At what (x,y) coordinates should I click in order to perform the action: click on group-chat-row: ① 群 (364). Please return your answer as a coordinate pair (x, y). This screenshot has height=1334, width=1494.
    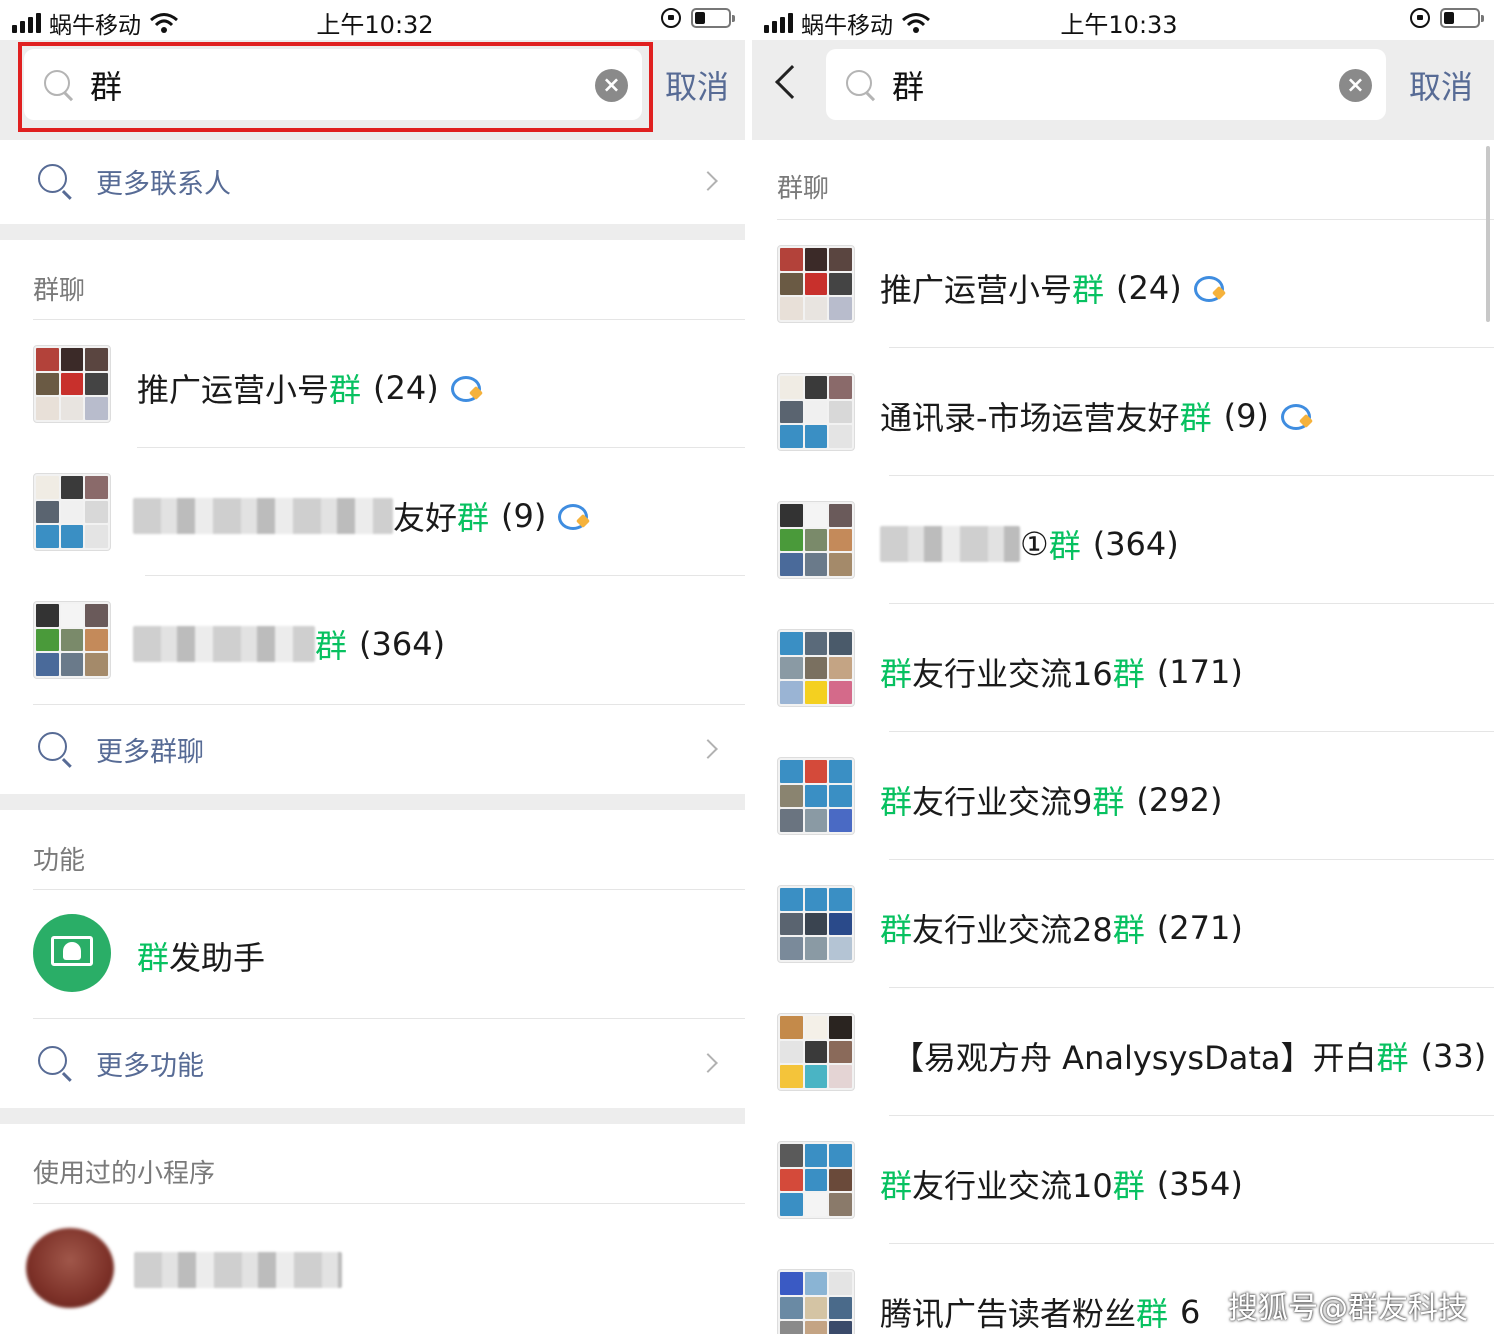
    Looking at the image, I should click on (1123, 540).